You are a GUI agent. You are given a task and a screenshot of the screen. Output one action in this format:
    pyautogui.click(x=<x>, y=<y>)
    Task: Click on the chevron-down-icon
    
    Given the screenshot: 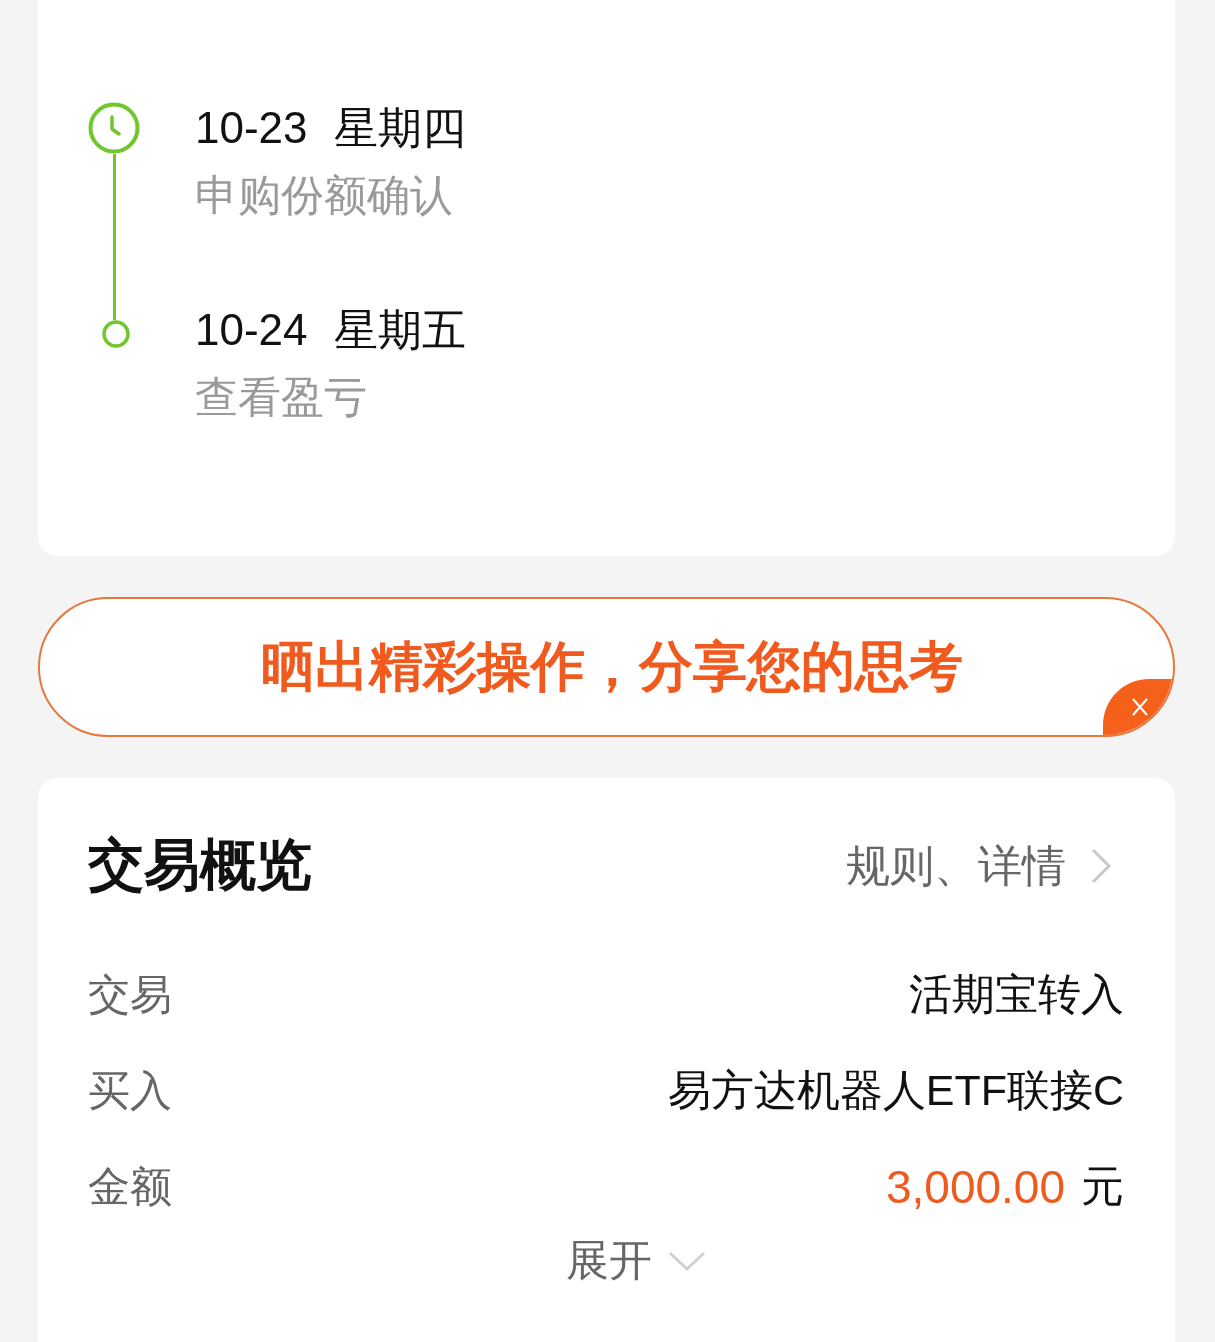 What is the action you would take?
    pyautogui.click(x=687, y=1261)
    